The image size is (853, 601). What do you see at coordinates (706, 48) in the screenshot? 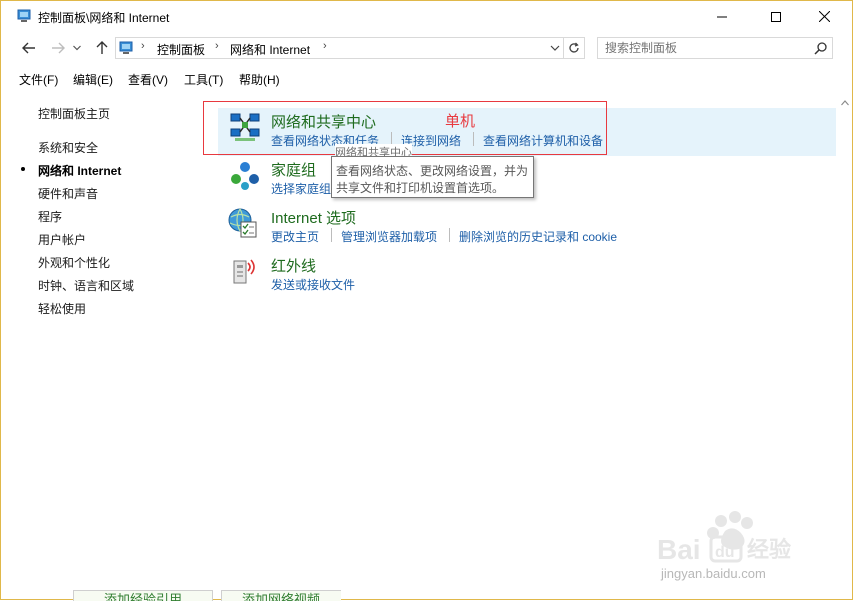
I see `search-input` at bounding box center [706, 48].